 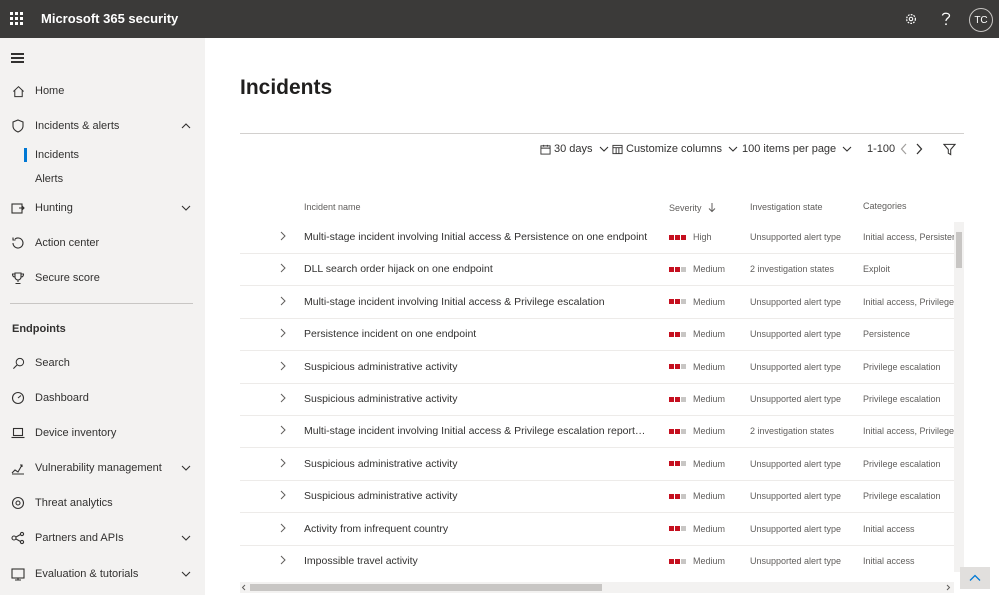 What do you see at coordinates (786, 207) in the screenshot?
I see `column-header-investigation-state: Investigation state` at bounding box center [786, 207].